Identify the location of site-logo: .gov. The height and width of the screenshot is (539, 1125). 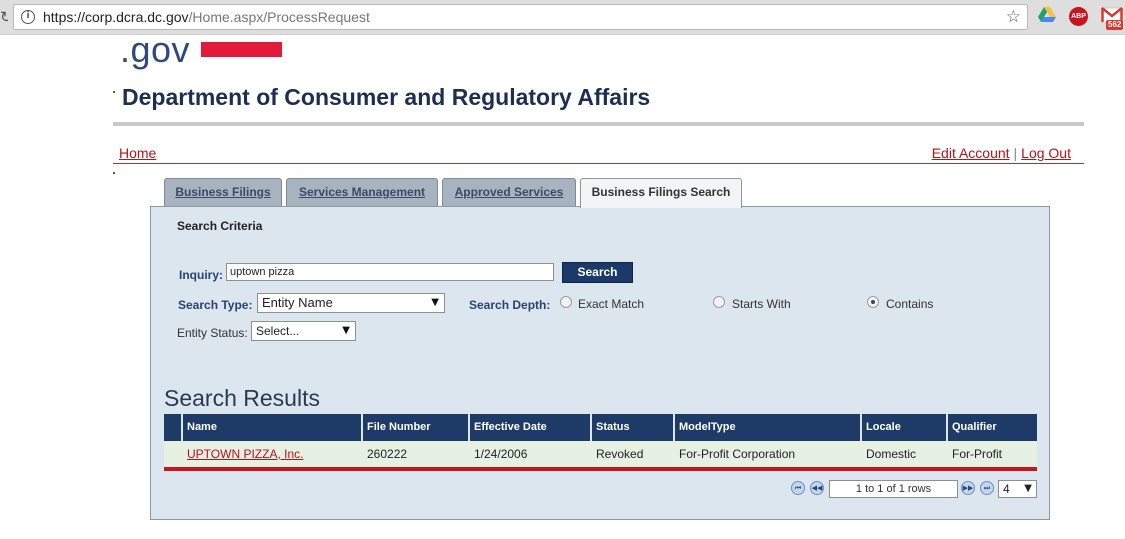
(155, 49).